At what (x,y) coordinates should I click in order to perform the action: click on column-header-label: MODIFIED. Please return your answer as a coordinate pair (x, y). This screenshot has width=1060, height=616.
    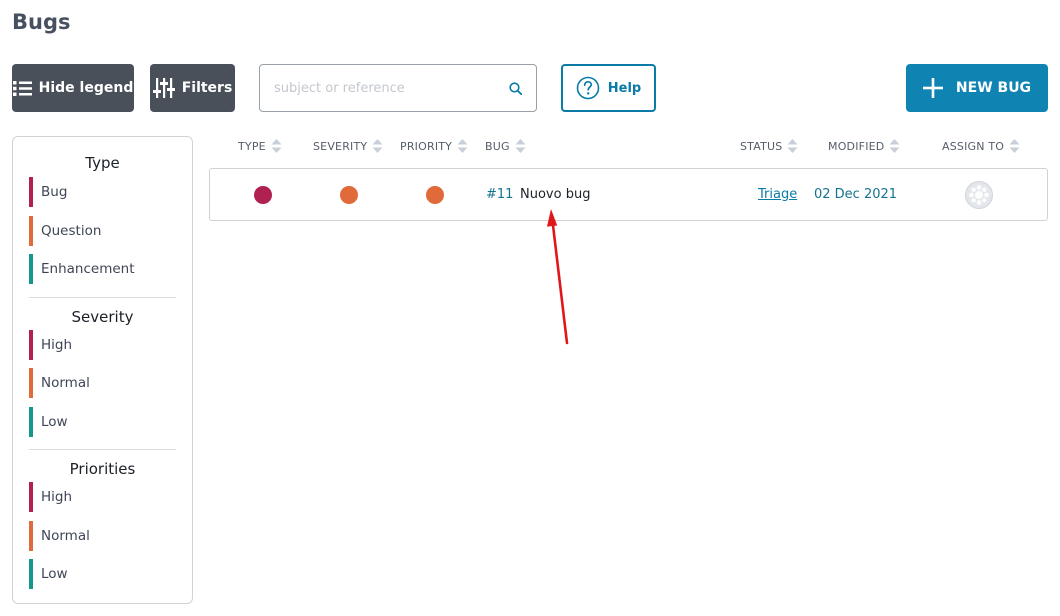
    Looking at the image, I should click on (856, 146).